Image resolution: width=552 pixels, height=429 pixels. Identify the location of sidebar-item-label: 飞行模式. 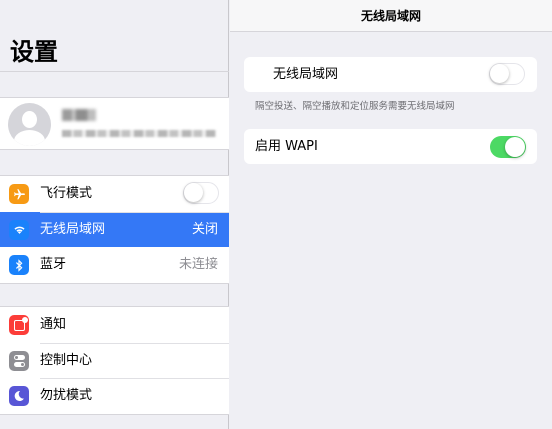
(66, 193).